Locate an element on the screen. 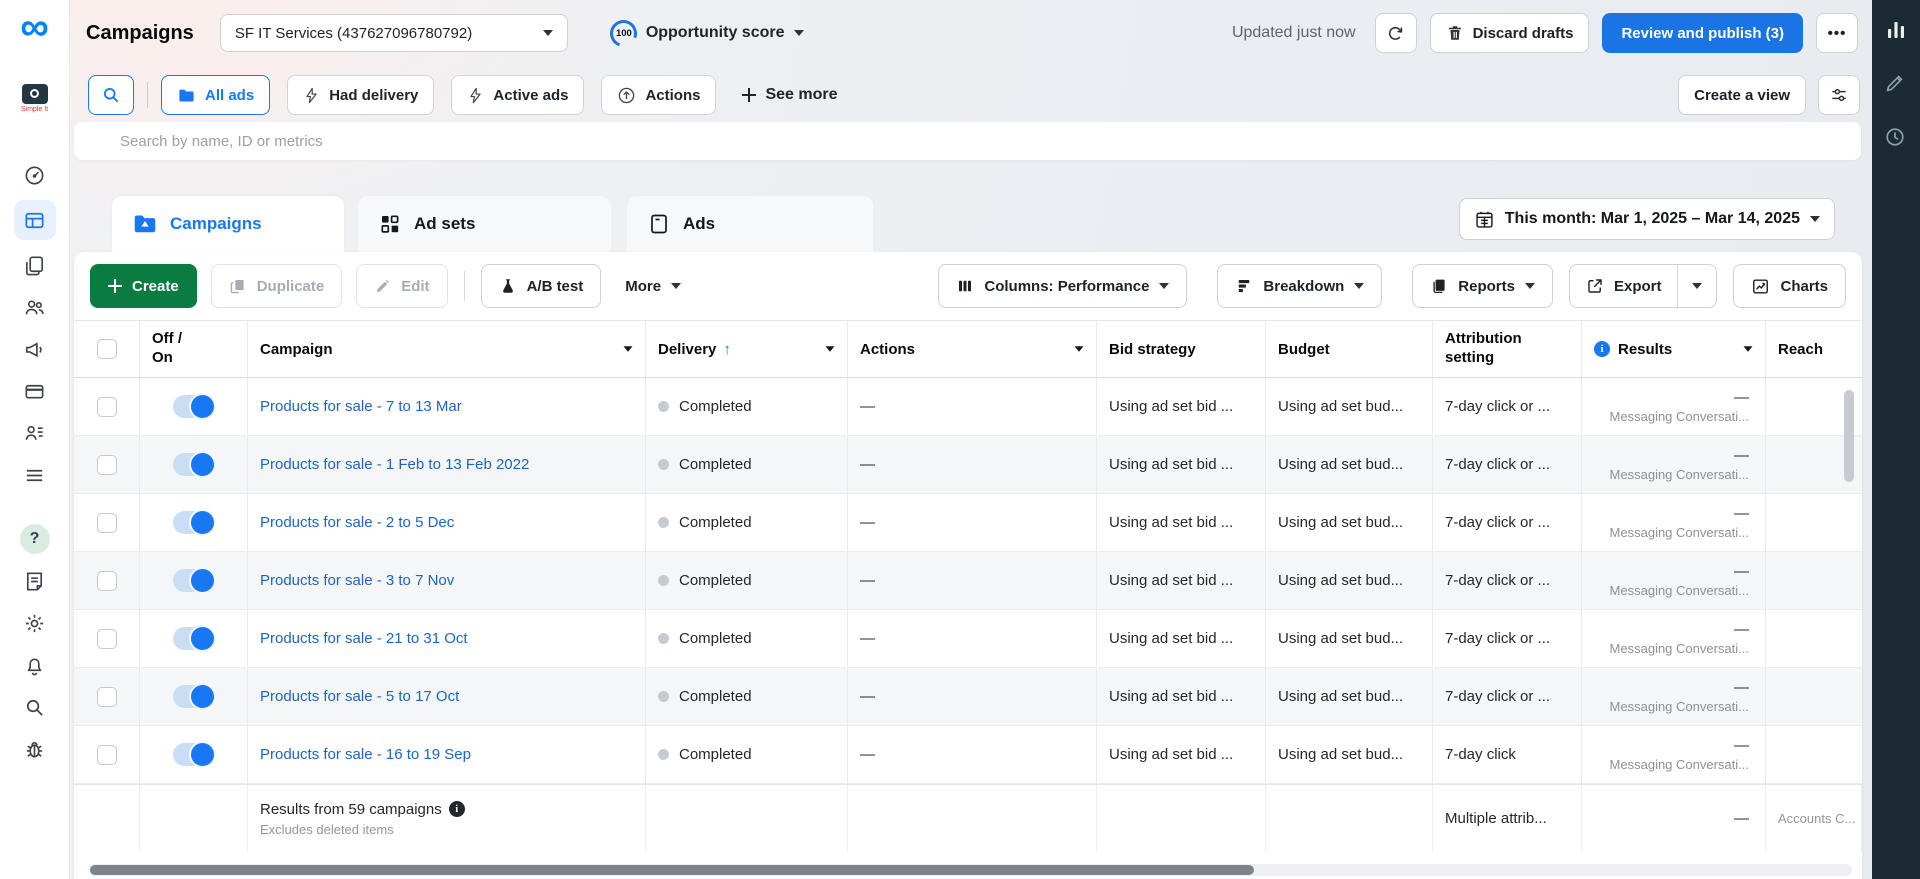 This screenshot has height=879, width=1920. see-more-filters-button: See more is located at coordinates (790, 95).